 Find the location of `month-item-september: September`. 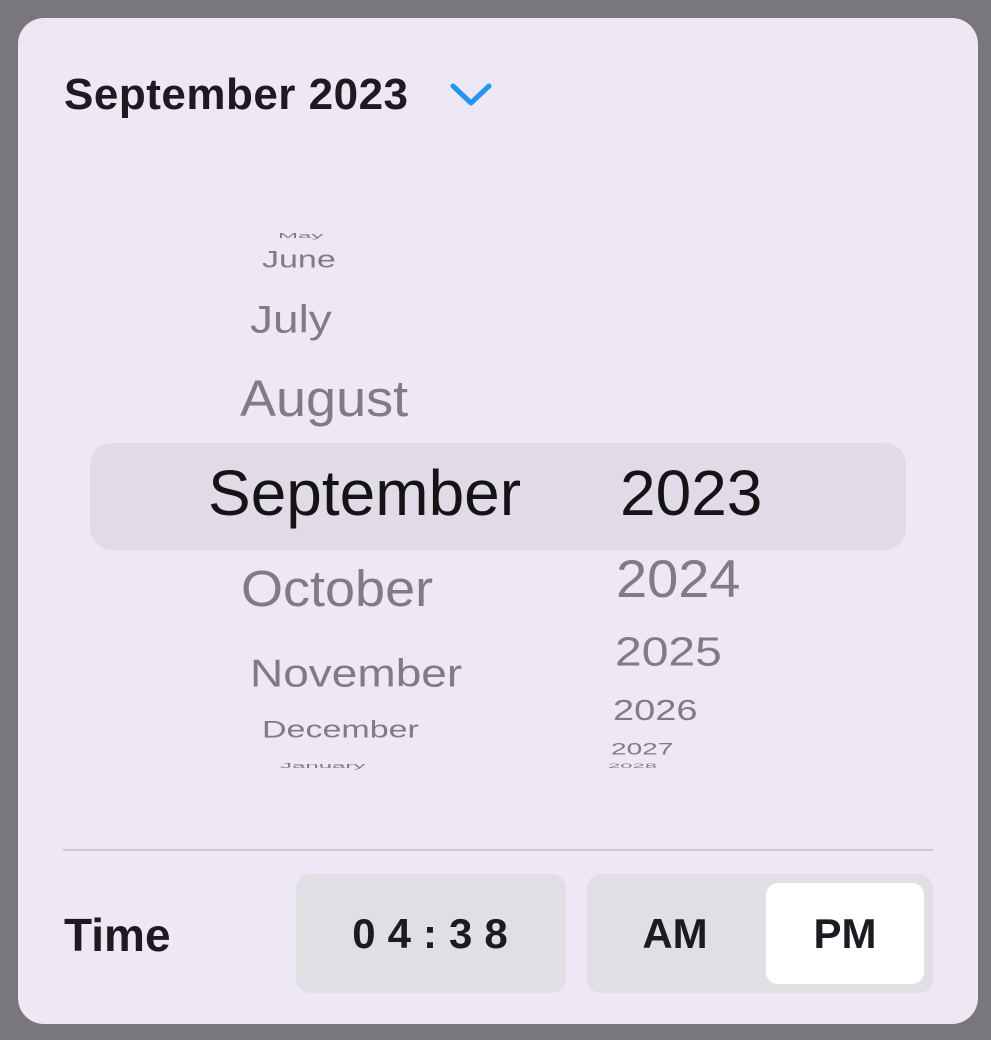

month-item-september: September is located at coordinates (364, 493).